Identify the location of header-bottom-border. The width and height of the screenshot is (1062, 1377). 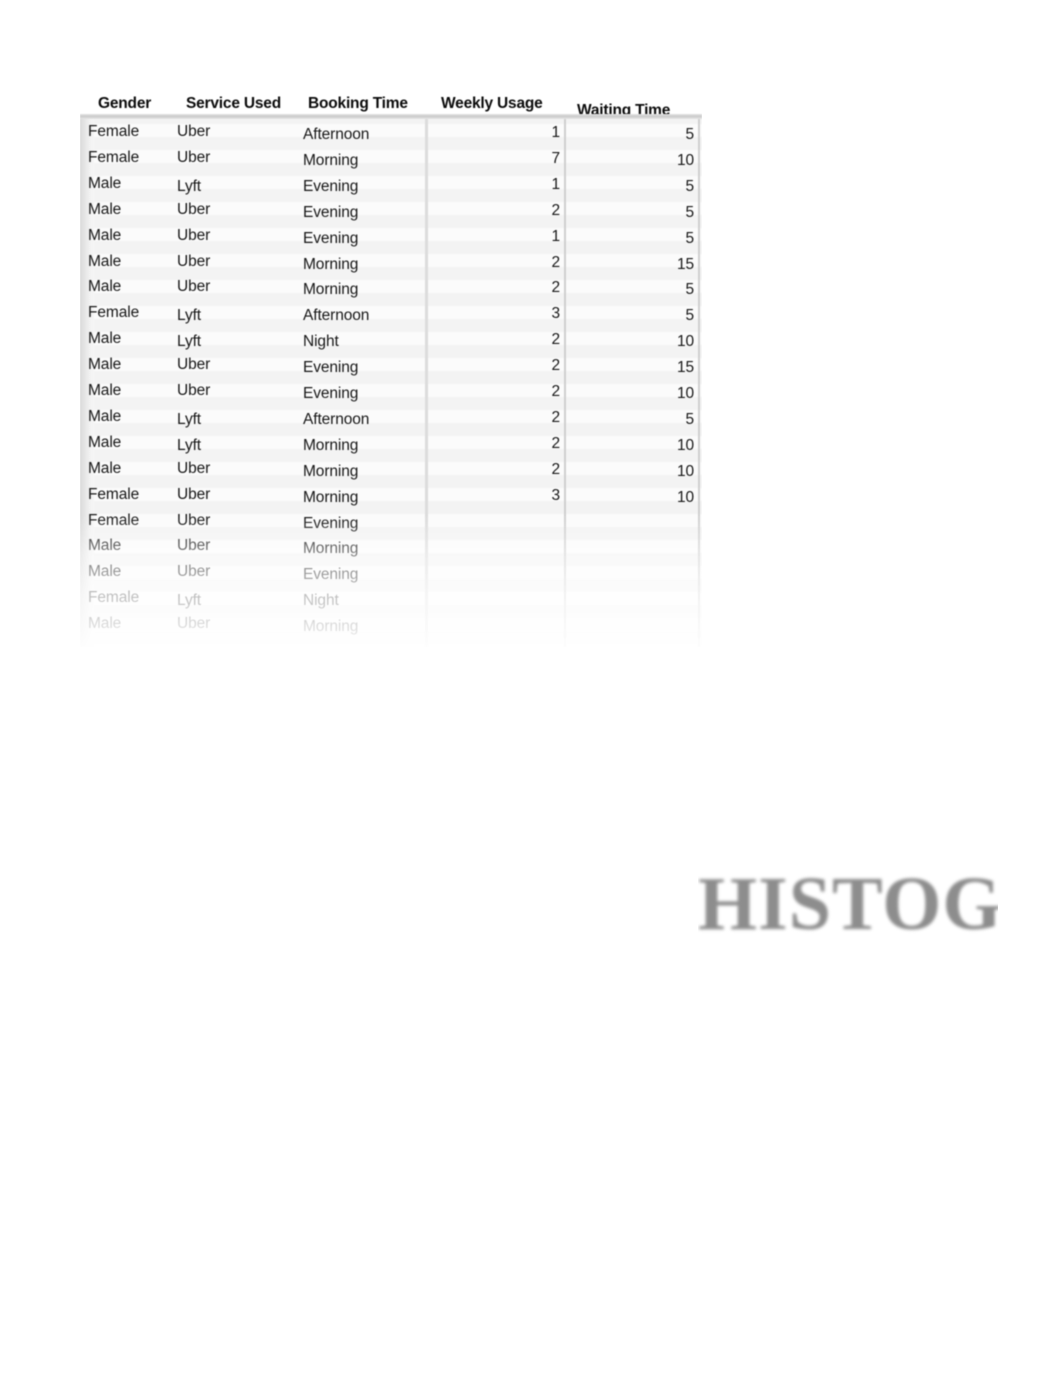
(391, 116).